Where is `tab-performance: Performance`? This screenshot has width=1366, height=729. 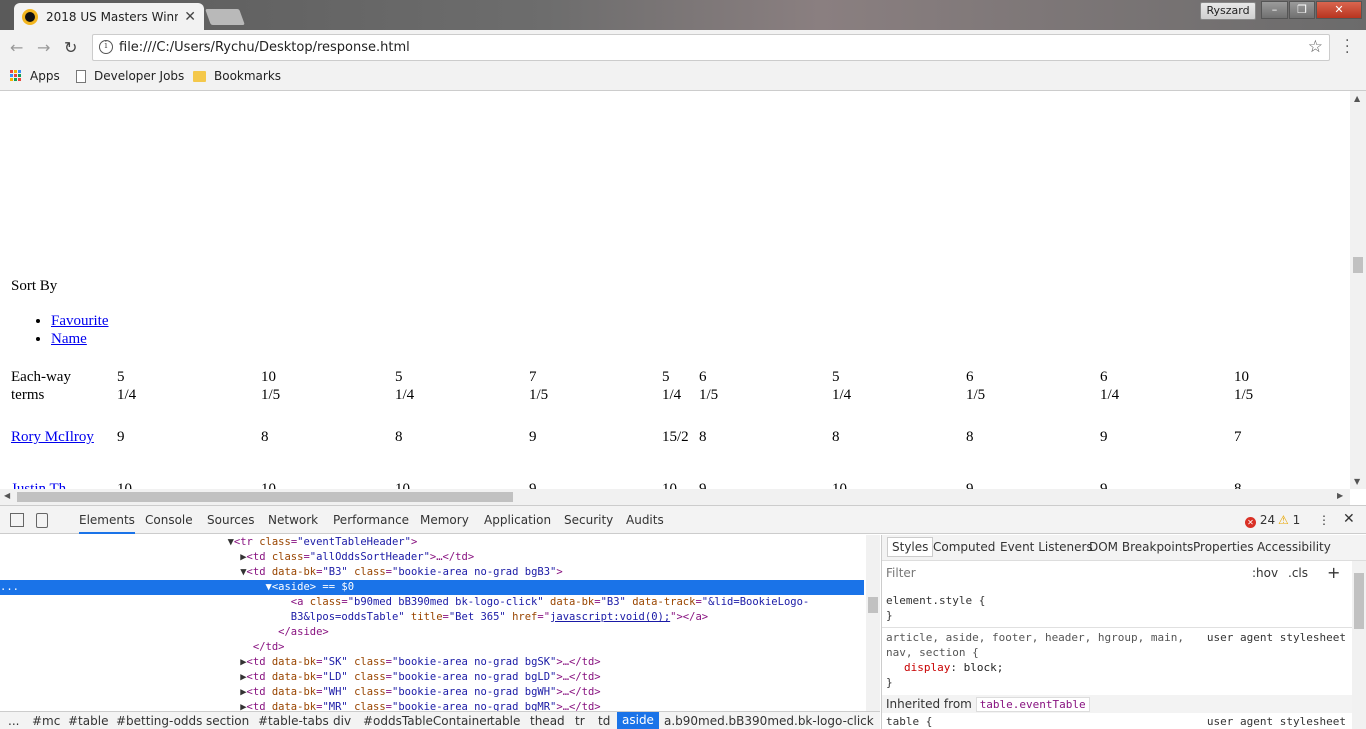 tab-performance: Performance is located at coordinates (371, 520).